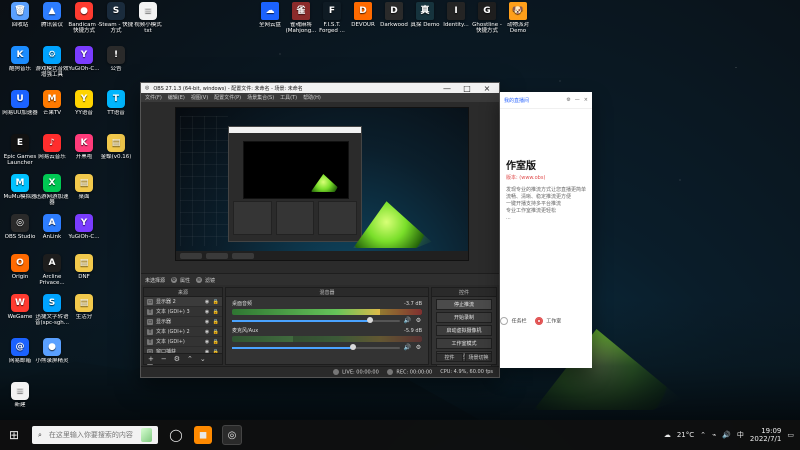  What do you see at coordinates (84, 155) in the screenshot?
I see `desktop-shortcut: K 开黑啦` at bounding box center [84, 155].